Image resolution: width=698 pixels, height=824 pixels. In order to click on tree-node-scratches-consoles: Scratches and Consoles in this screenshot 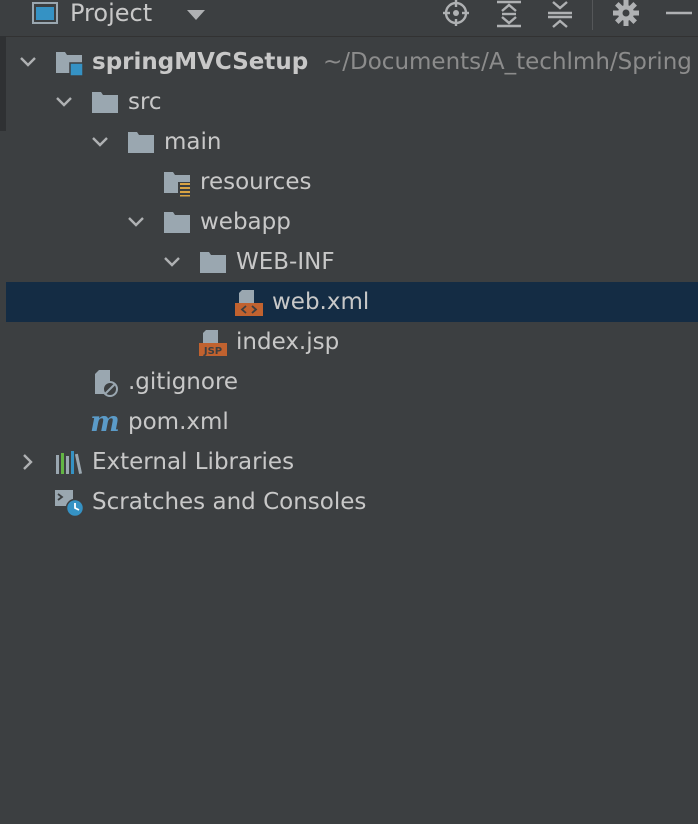, I will do `click(352, 502)`.